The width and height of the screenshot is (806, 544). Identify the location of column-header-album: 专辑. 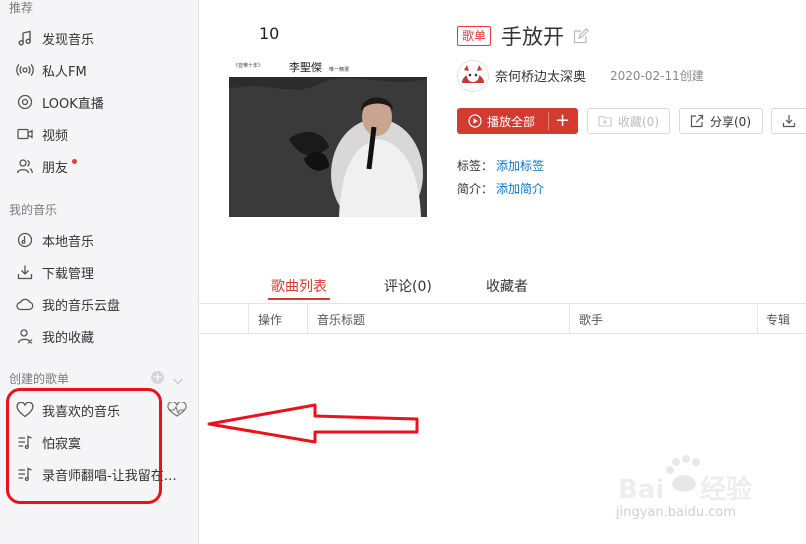
(778, 319).